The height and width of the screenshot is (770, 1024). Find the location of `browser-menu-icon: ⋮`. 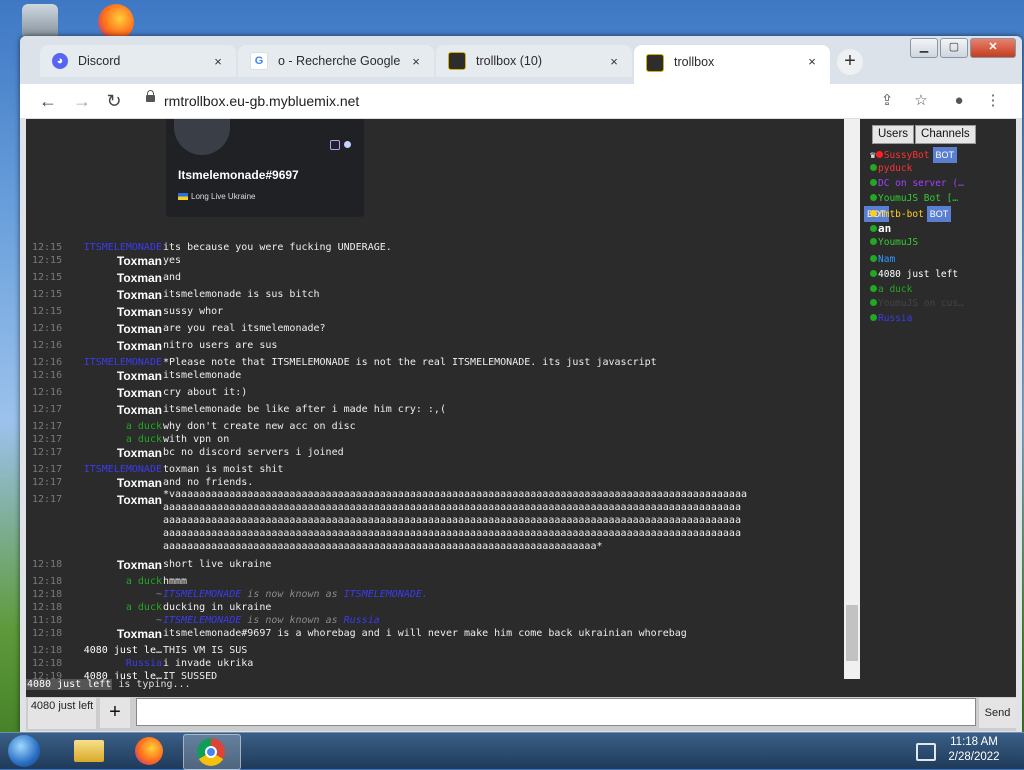

browser-menu-icon: ⋮ is located at coordinates (993, 101).